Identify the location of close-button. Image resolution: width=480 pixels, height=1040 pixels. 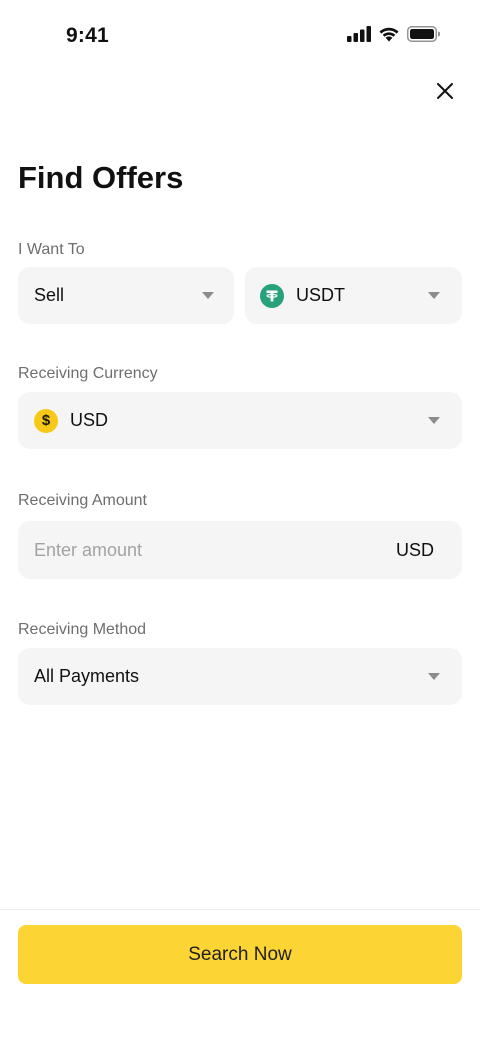
(445, 93).